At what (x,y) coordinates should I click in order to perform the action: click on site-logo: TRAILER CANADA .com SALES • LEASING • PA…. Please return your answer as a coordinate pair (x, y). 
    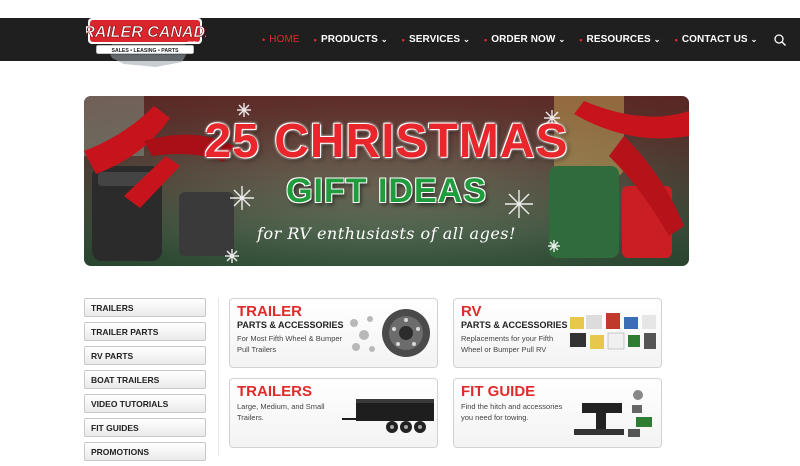
    Looking at the image, I should click on (146, 43).